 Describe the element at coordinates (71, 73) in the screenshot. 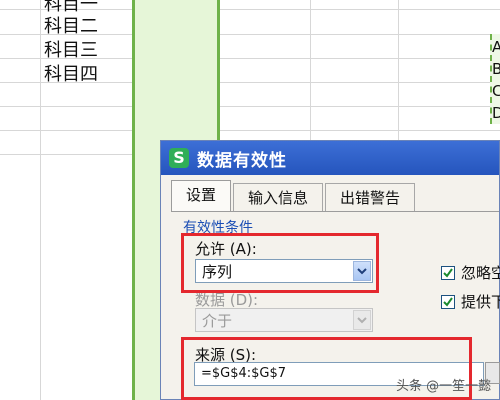

I see `cell-subject-4: 科目四` at that location.